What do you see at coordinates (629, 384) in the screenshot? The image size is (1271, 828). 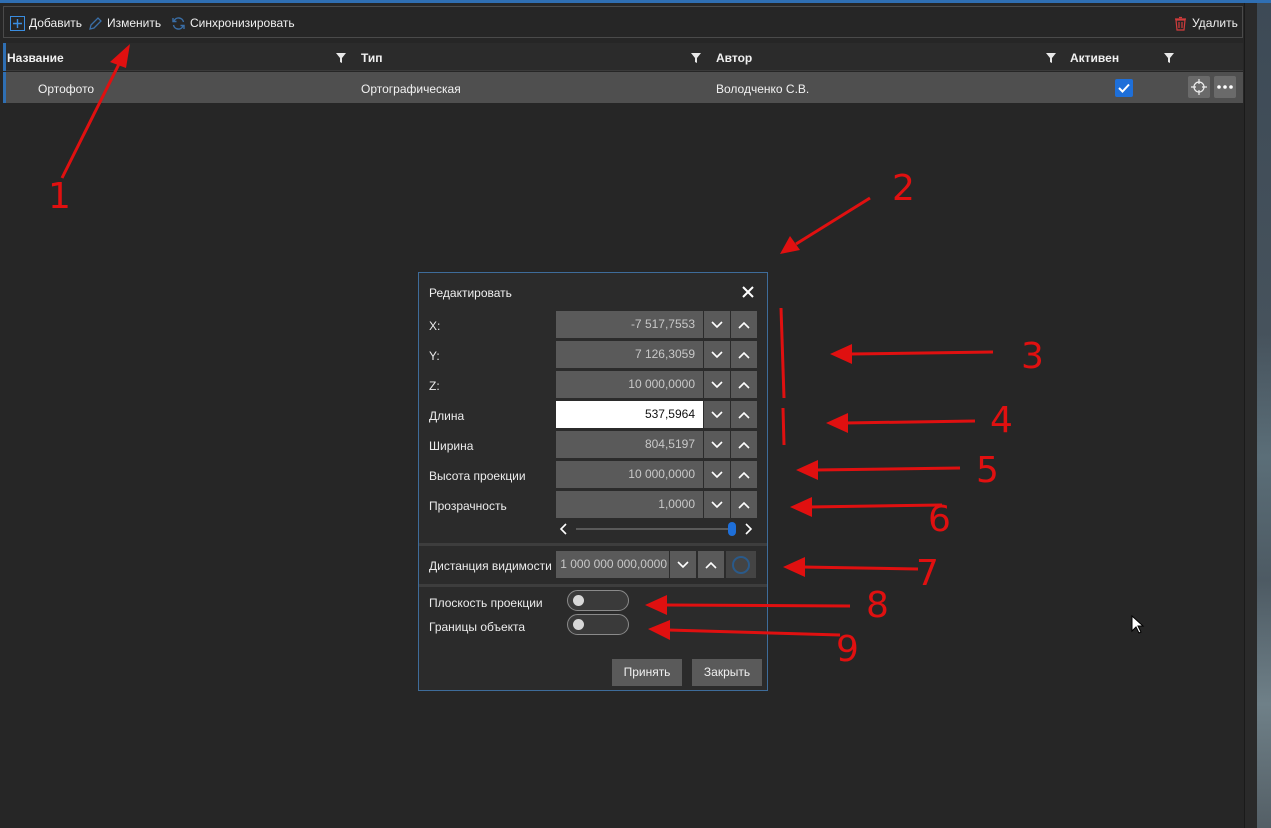 I see `z-input` at bounding box center [629, 384].